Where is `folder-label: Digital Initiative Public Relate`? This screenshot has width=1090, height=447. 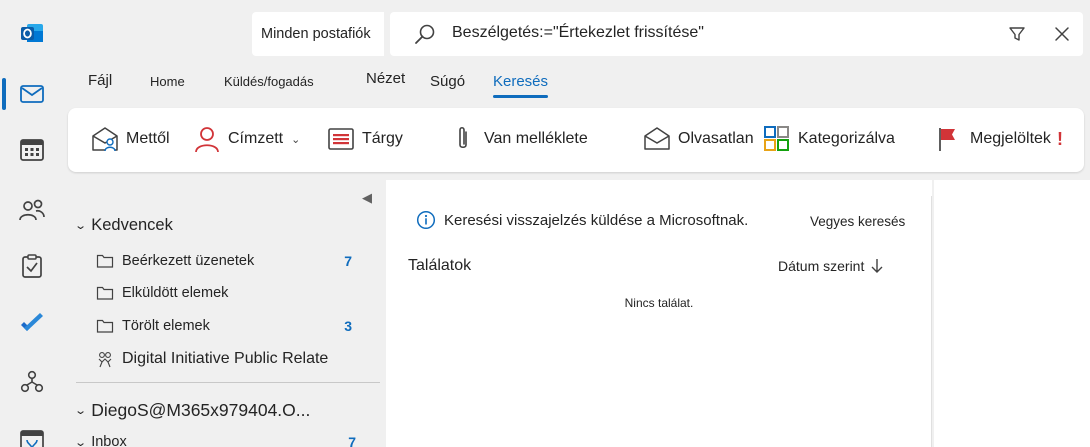
folder-label: Digital Initiative Public Relate is located at coordinates (225, 358).